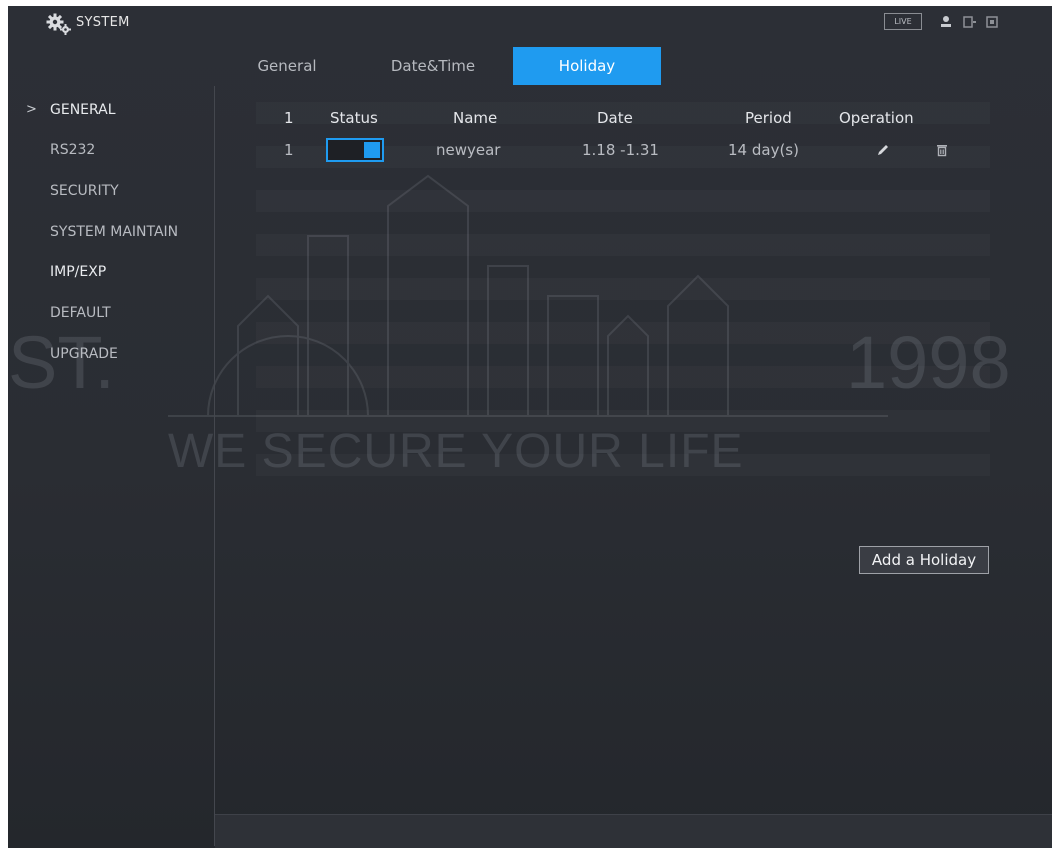  I want to click on status-toggle, so click(355, 150).